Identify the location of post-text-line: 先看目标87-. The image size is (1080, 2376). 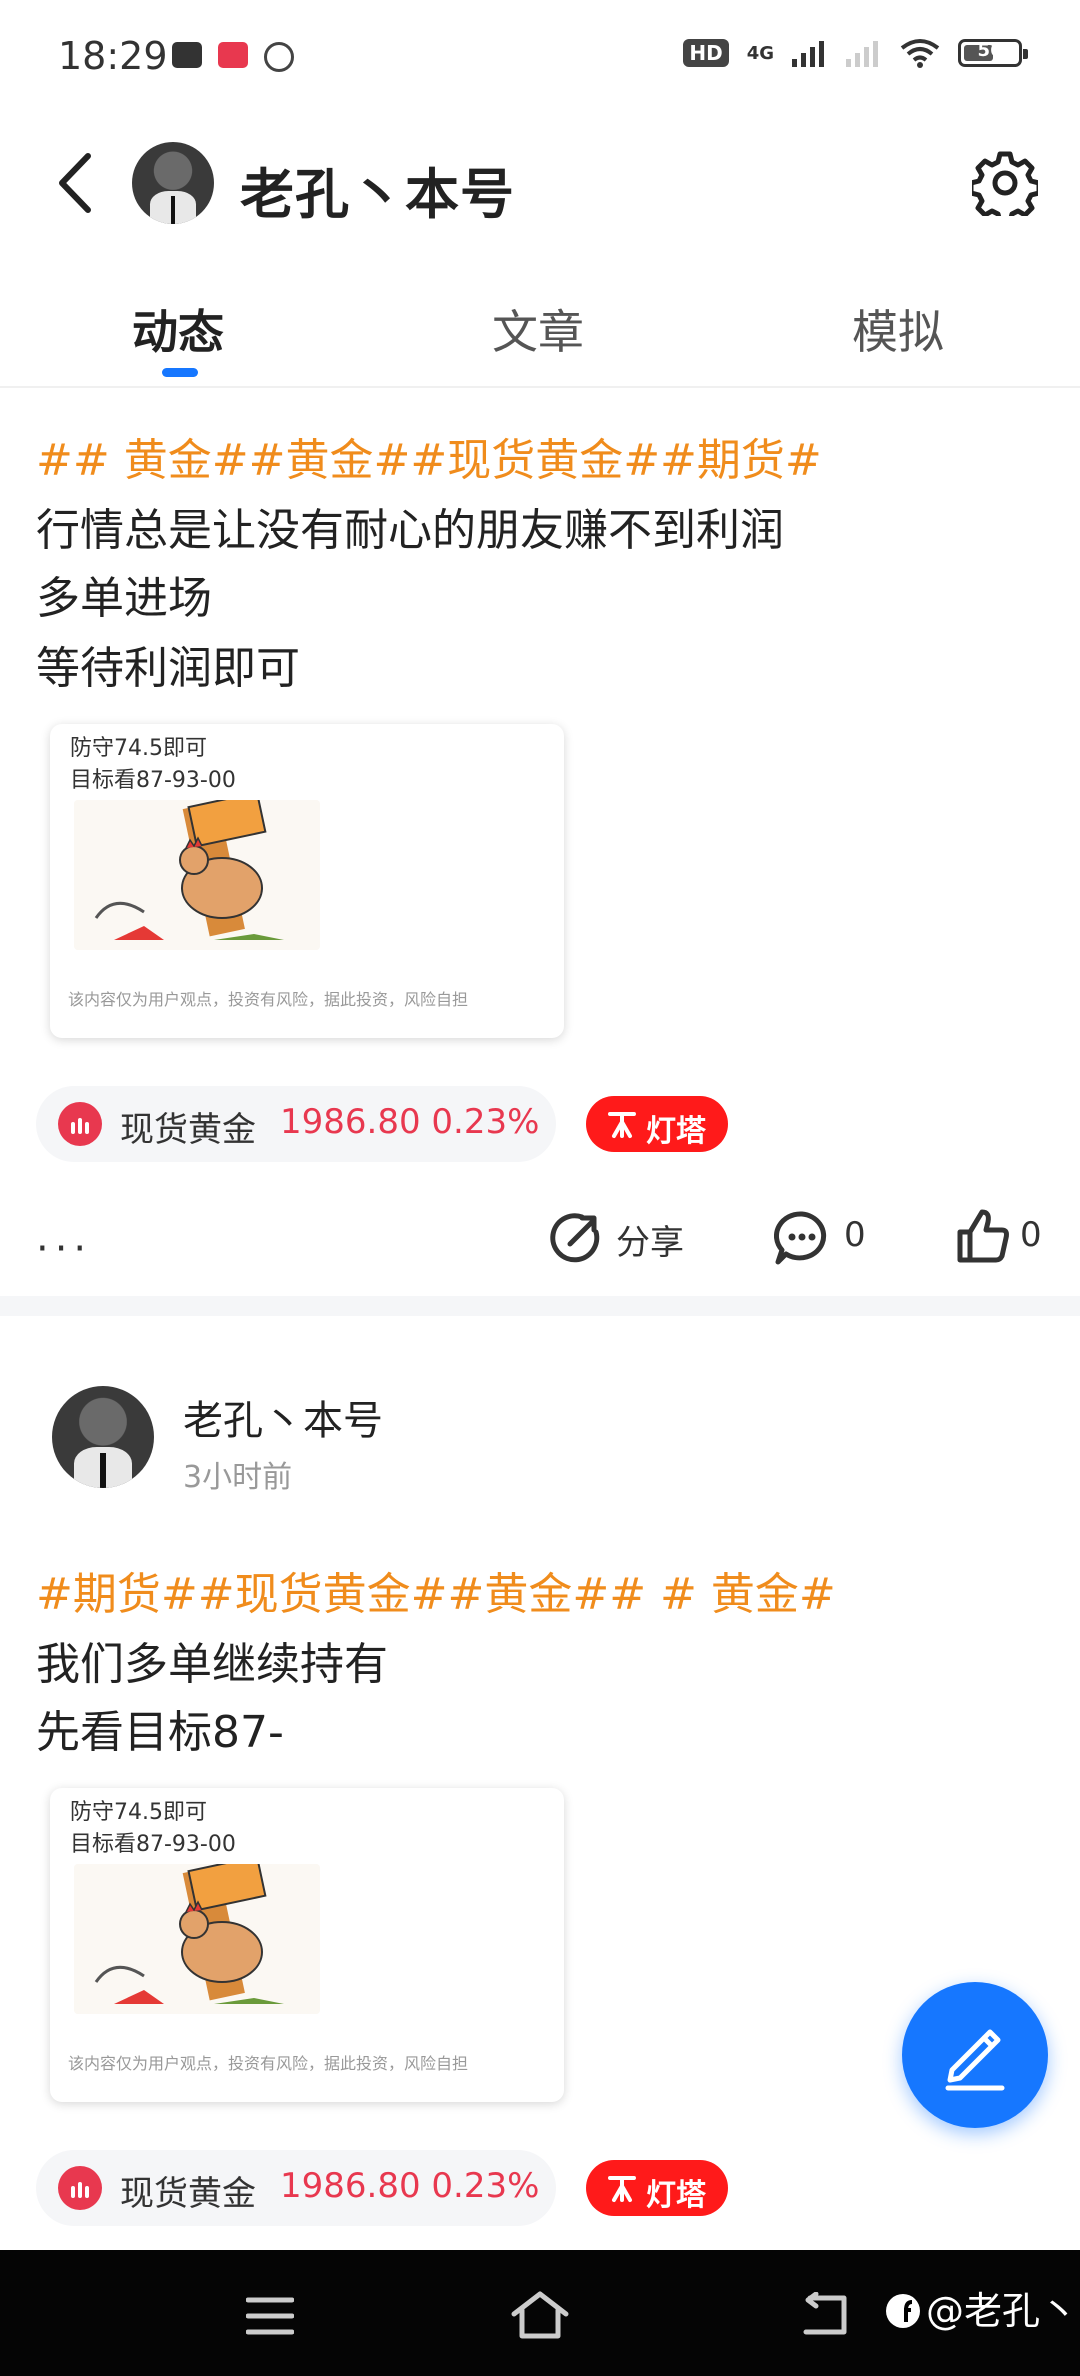
(160, 1732).